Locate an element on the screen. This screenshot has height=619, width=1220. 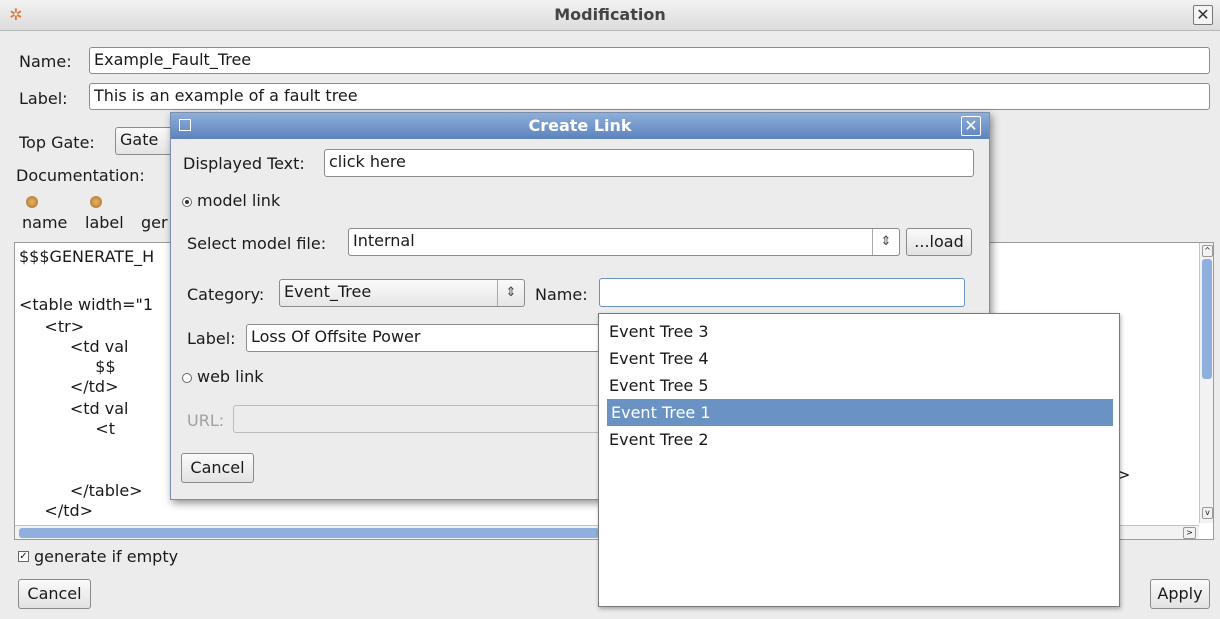
dropdown-item: Event Tree 3 is located at coordinates (856, 331).